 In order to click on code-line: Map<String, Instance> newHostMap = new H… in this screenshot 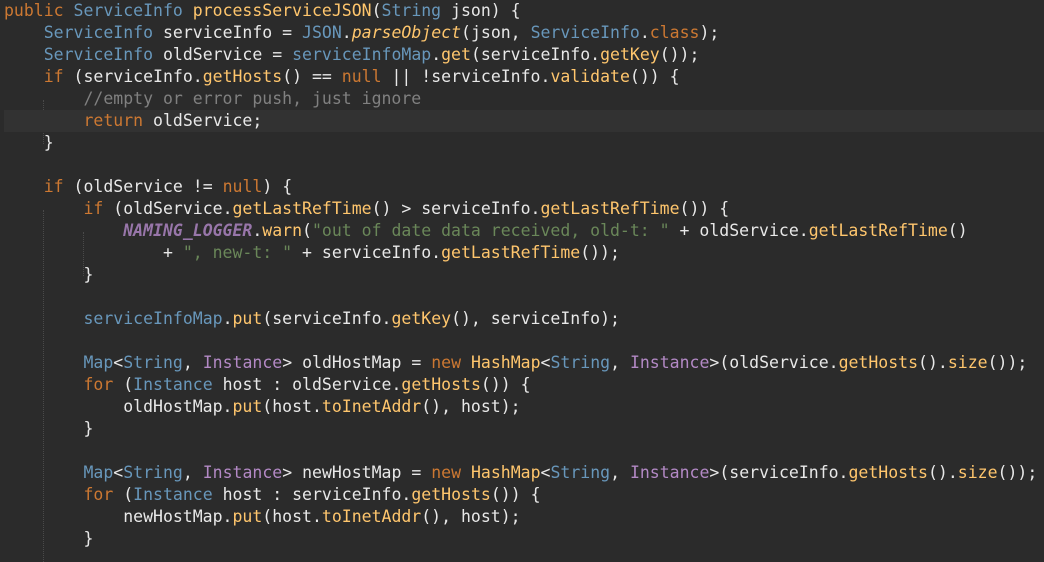, I will do `click(524, 473)`.